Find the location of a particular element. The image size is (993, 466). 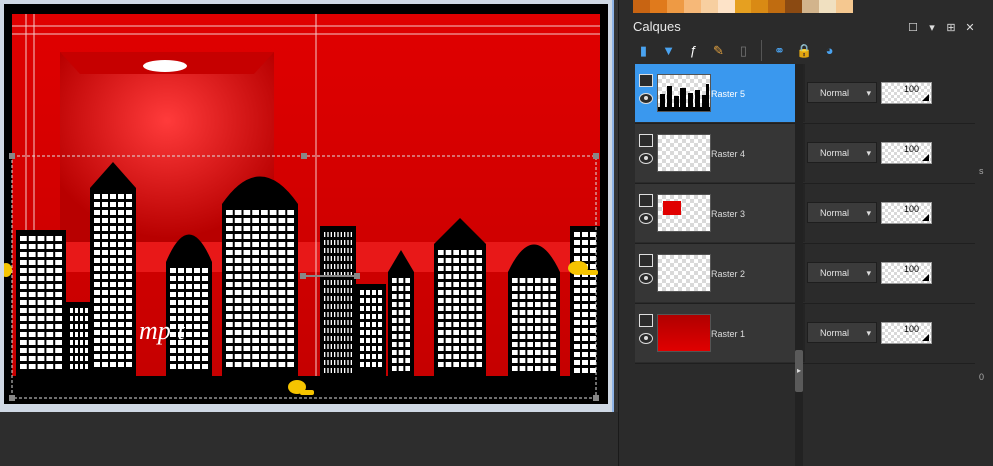

layer-row: Raster 5 Normal 100 is located at coordinates (805, 94).